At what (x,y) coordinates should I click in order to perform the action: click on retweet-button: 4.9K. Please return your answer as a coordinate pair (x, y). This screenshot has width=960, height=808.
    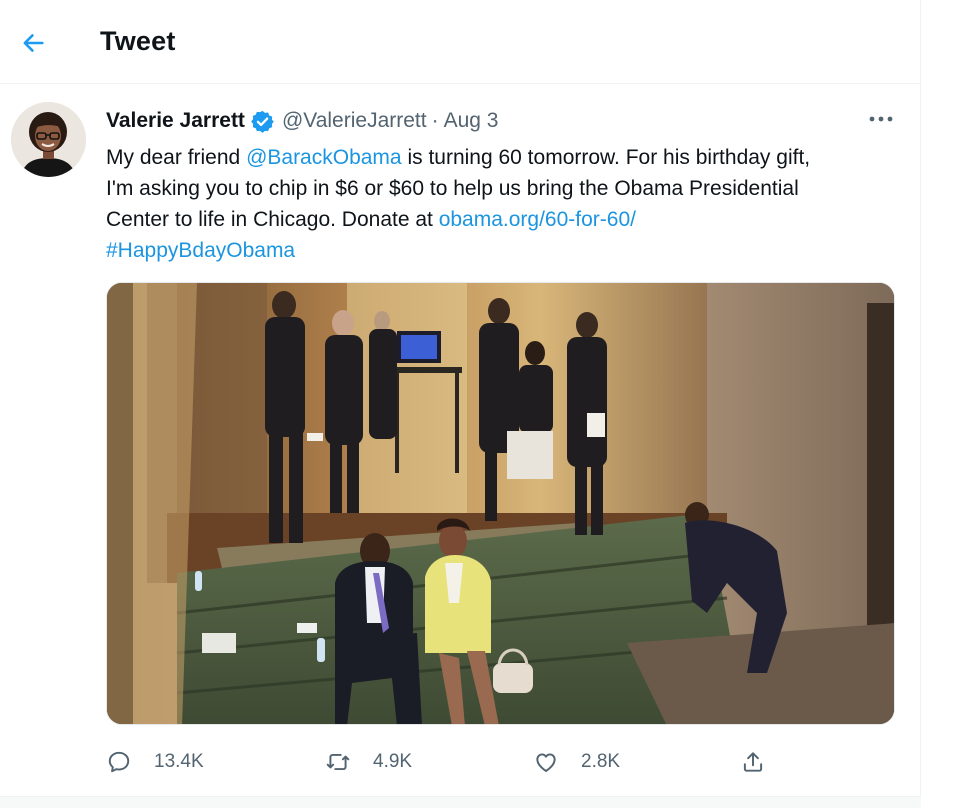
    Looking at the image, I should click on (368, 762).